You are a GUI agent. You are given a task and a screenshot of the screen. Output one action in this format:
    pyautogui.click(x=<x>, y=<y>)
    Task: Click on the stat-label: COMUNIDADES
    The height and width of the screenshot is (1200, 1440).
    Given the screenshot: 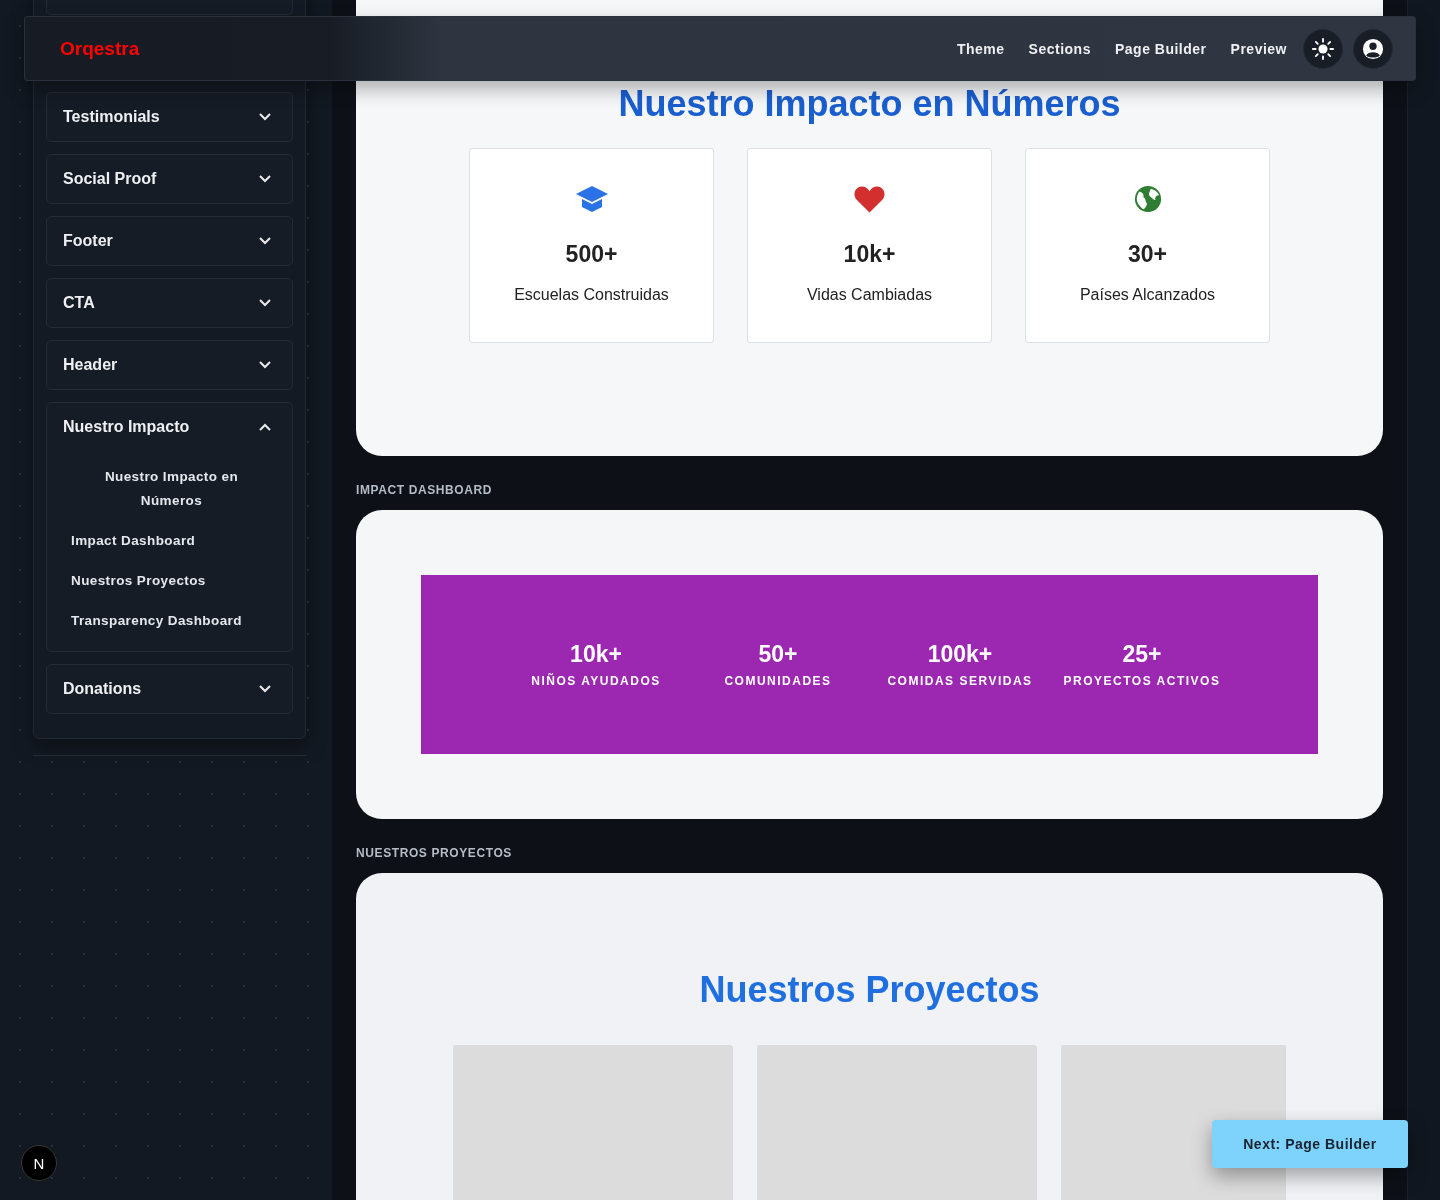 What is the action you would take?
    pyautogui.click(x=778, y=681)
    